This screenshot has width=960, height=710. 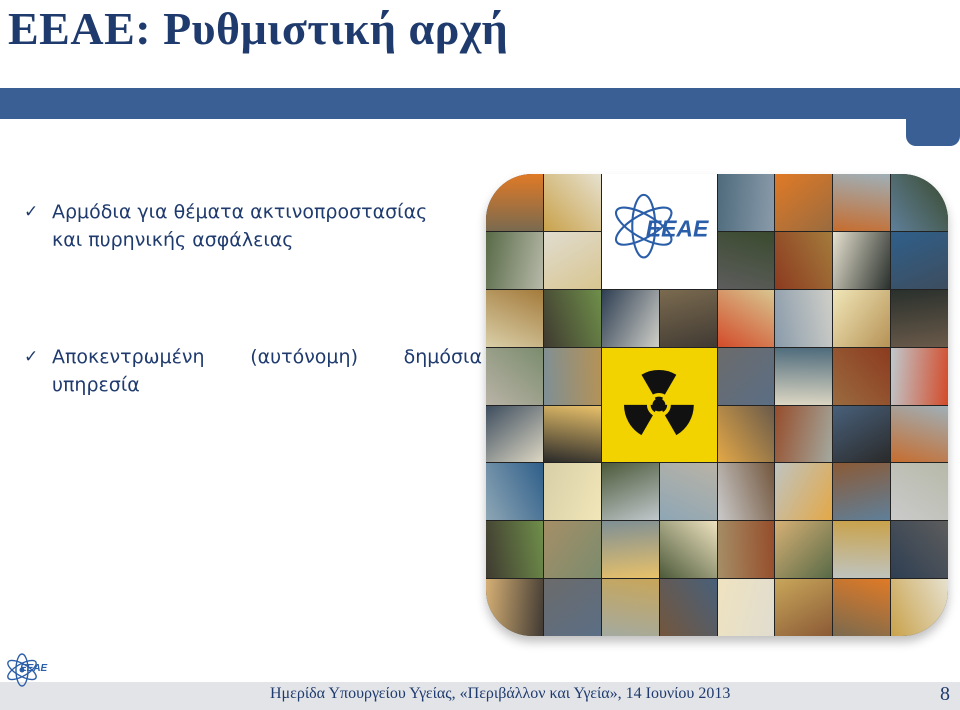 What do you see at coordinates (659, 405) in the screenshot?
I see `radiation-hazard-icon` at bounding box center [659, 405].